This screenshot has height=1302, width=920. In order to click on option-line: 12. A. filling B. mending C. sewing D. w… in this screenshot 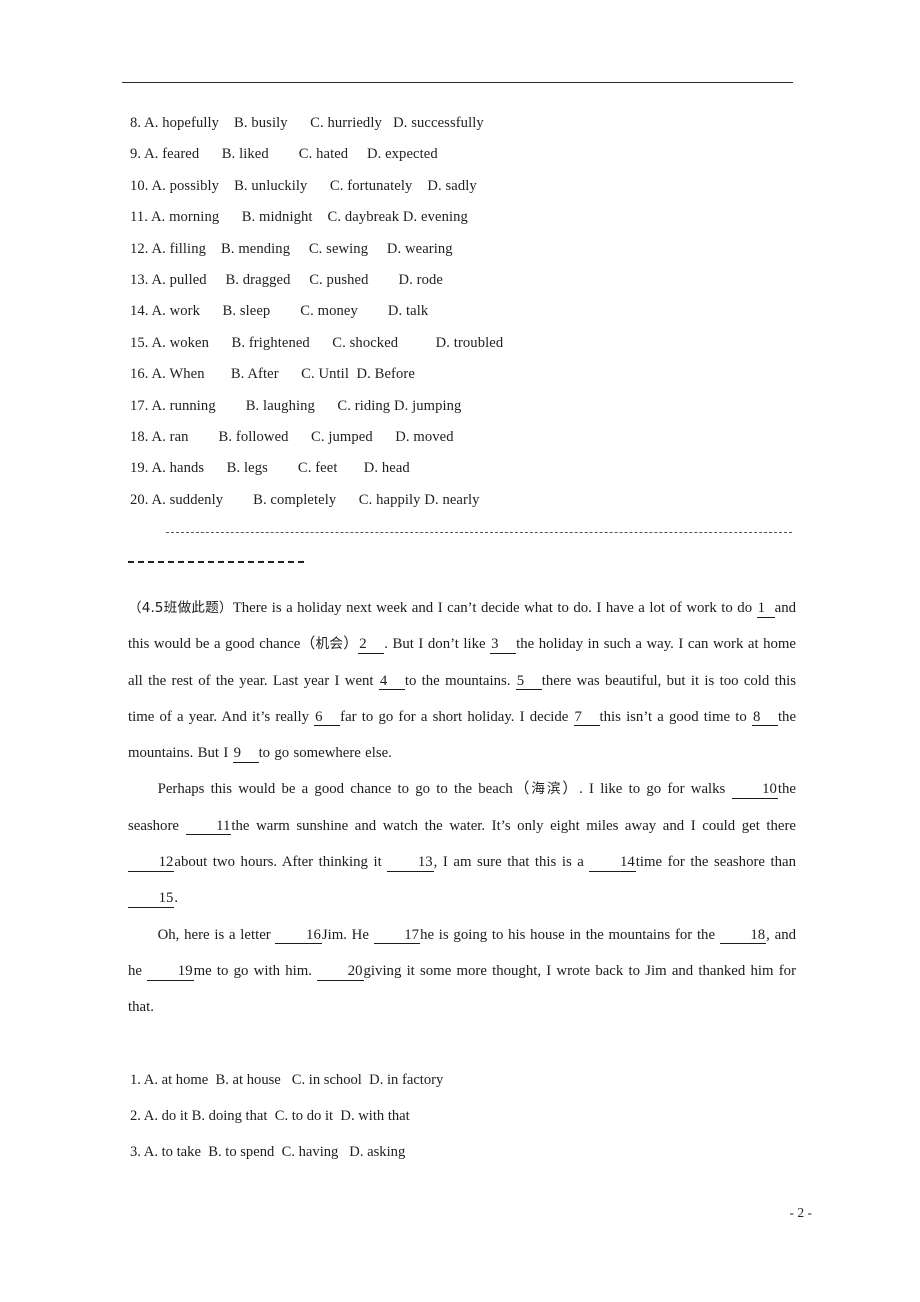, I will do `click(291, 248)`.